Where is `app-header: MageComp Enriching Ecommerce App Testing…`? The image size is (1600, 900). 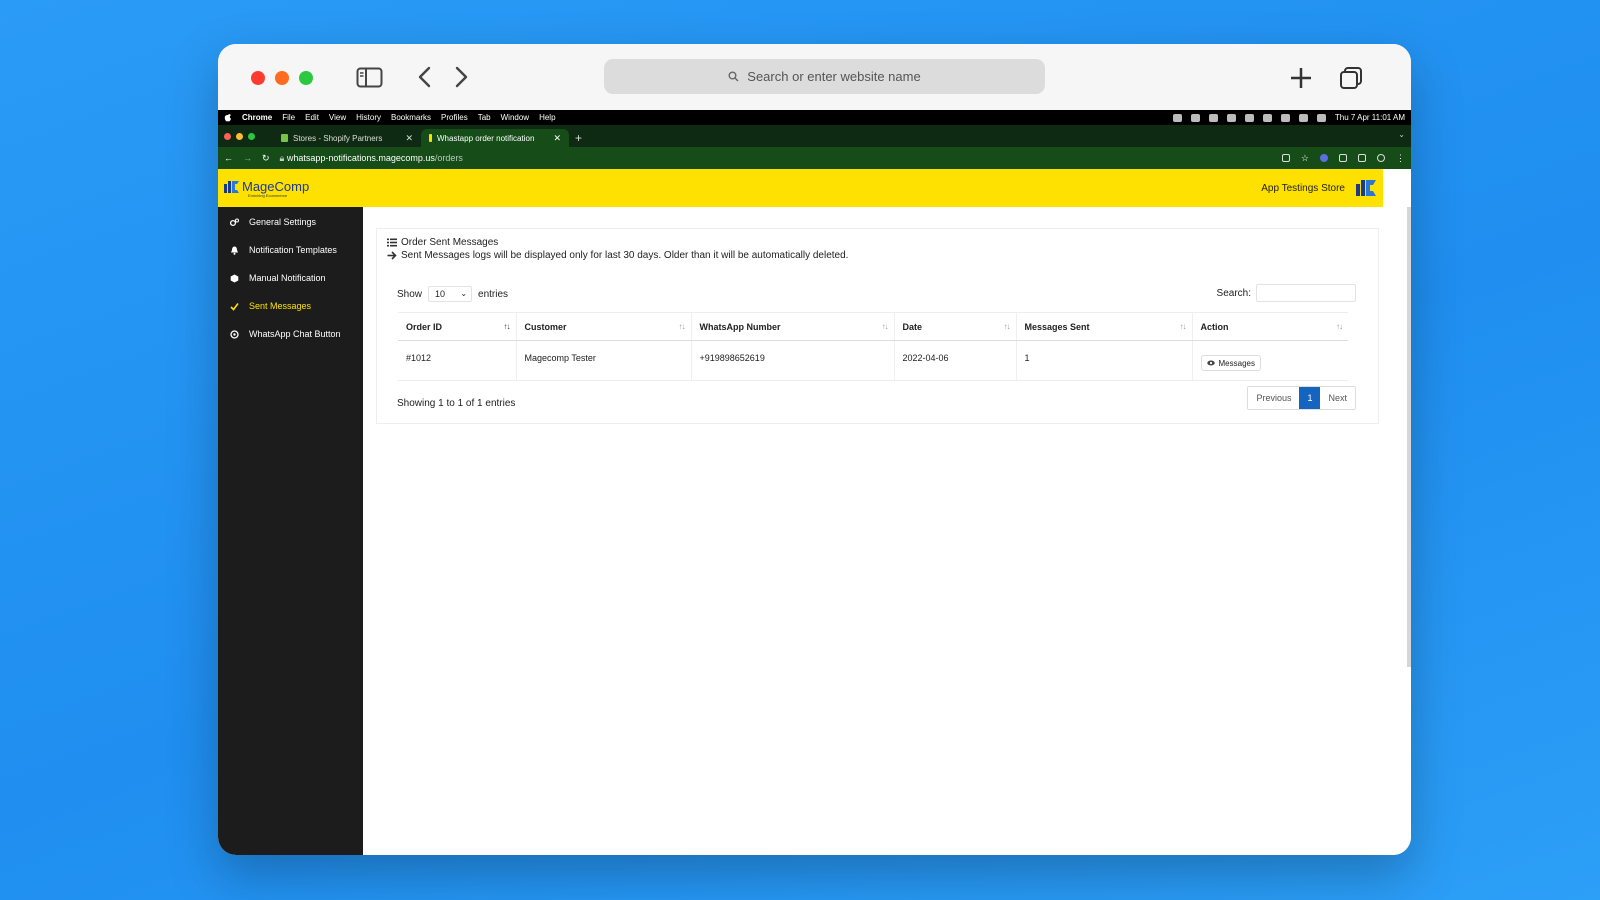
app-header: MageComp Enriching Ecommerce App Testing… is located at coordinates (800, 188).